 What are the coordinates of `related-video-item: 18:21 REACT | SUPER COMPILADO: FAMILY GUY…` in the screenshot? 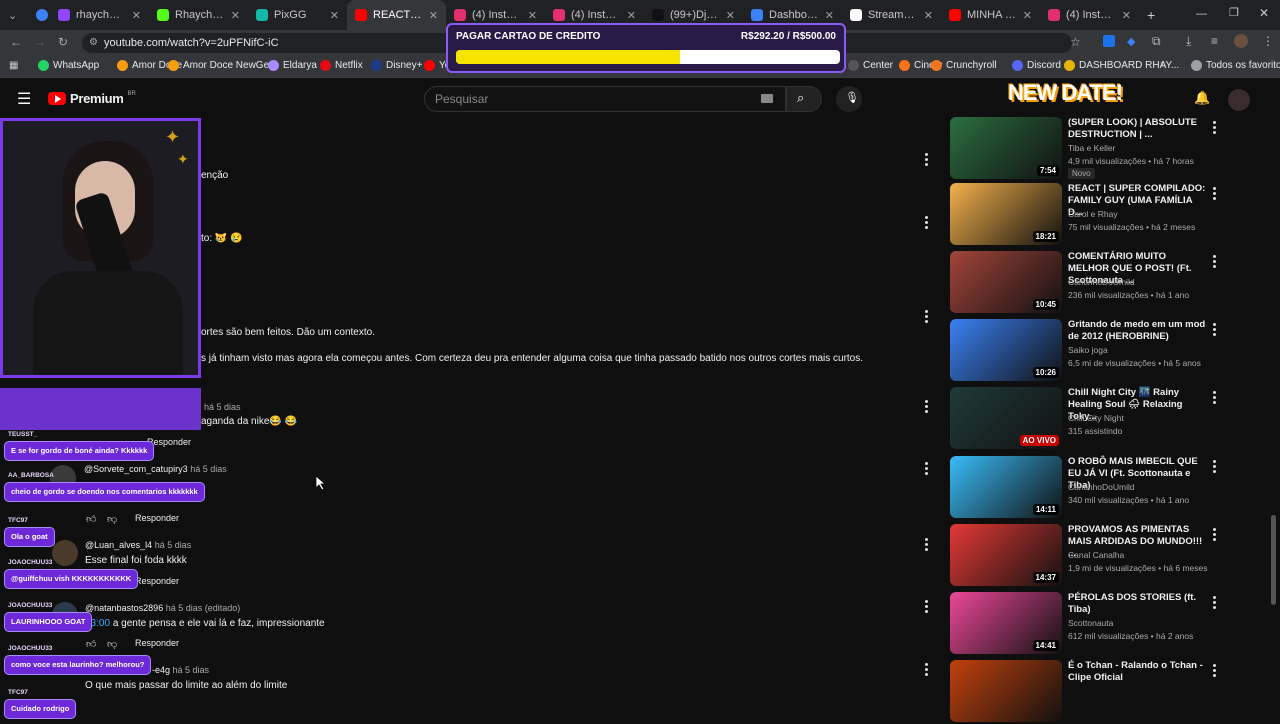 It's located at (1085, 215).